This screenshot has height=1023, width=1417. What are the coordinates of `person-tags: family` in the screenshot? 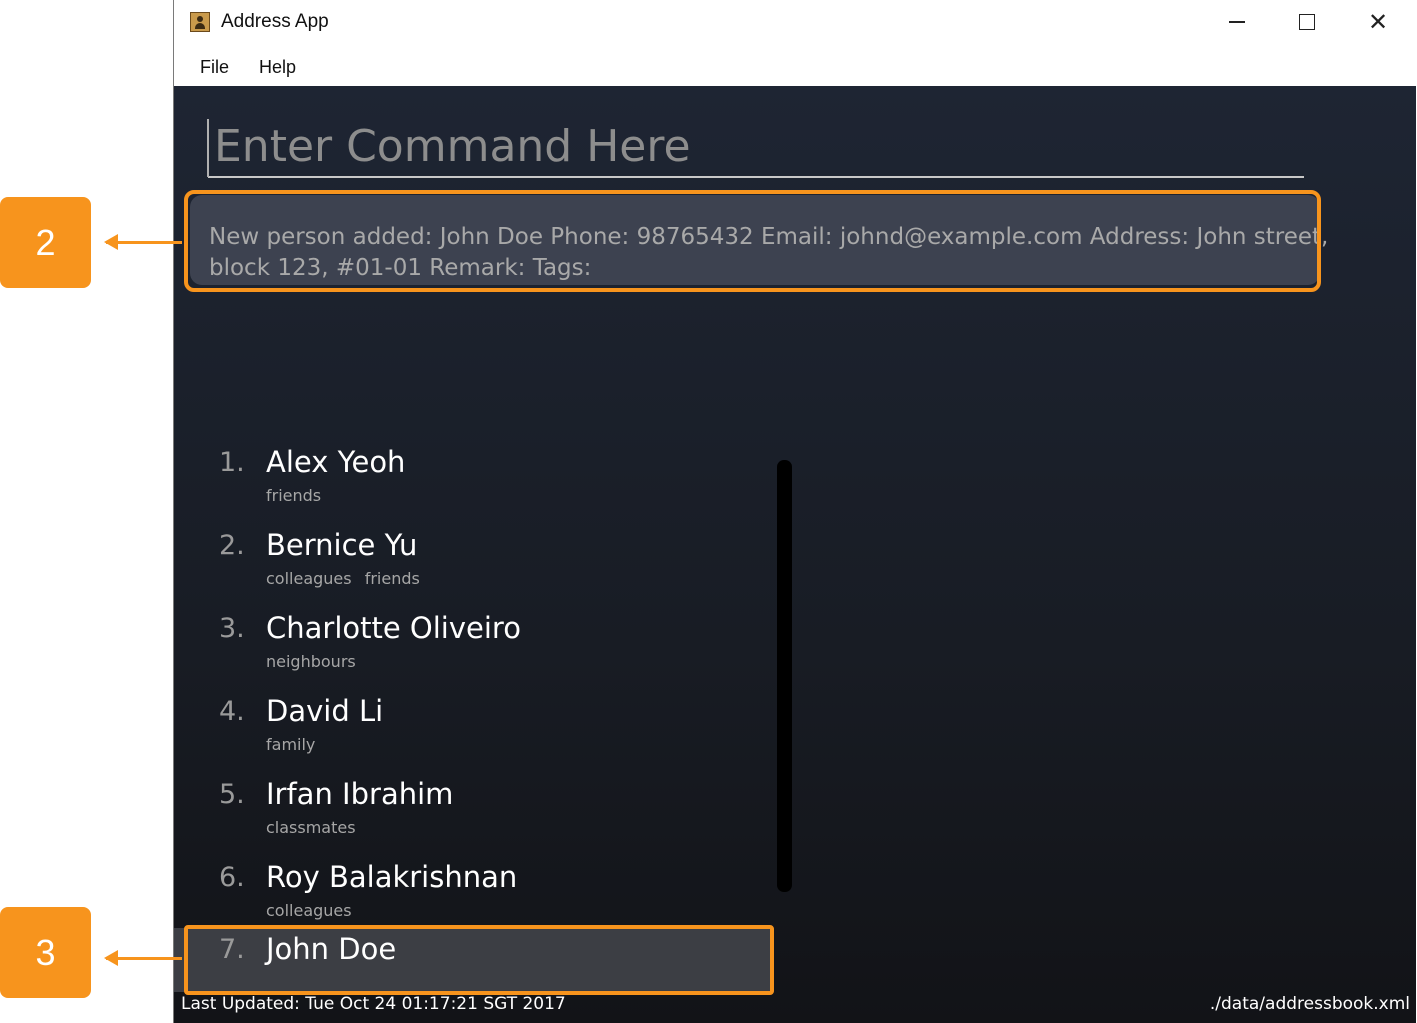 It's located at (294, 744).